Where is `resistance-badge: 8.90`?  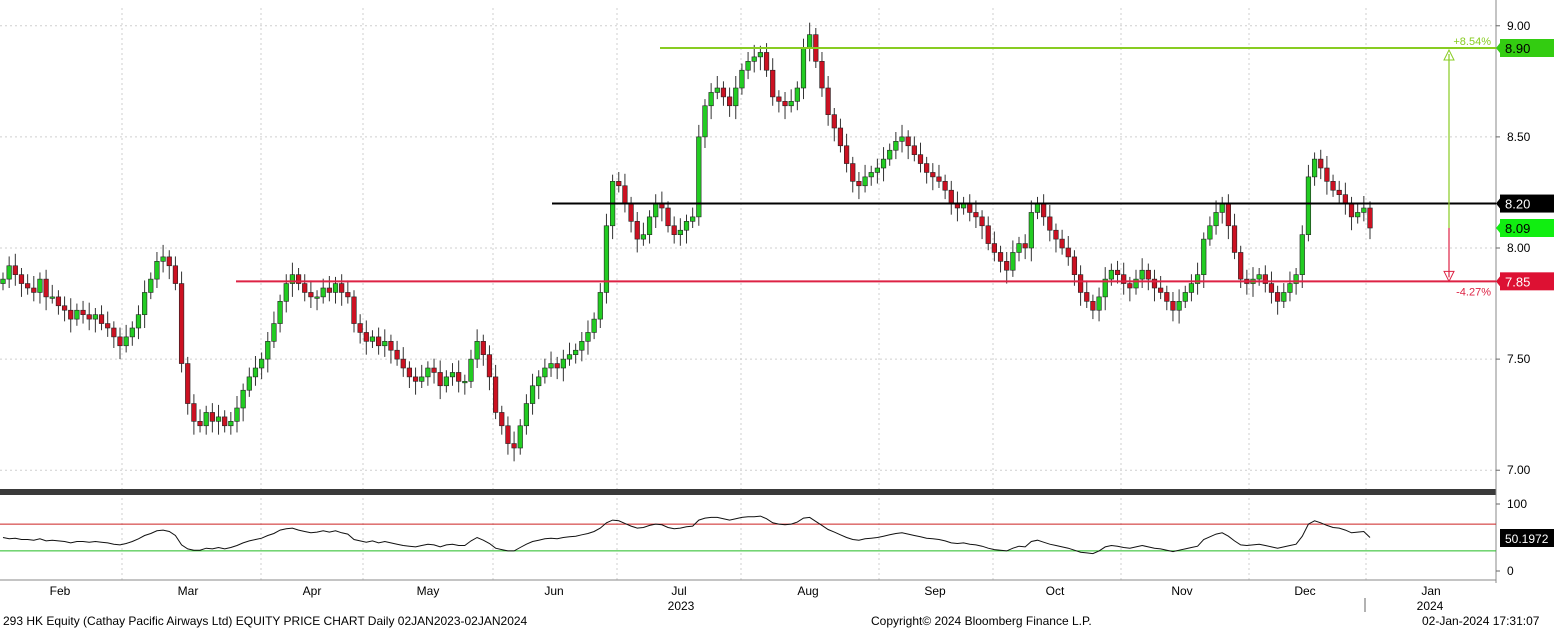 resistance-badge: 8.90 is located at coordinates (1525, 48).